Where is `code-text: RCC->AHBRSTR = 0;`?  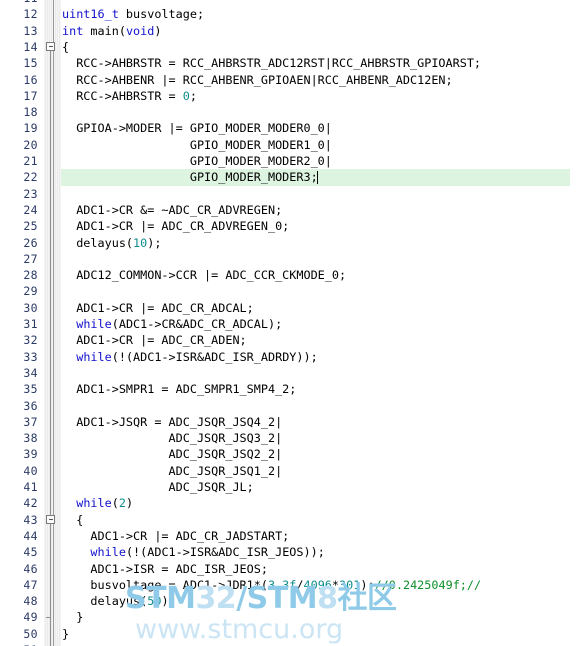 code-text: RCC->AHBRSTR = 0; is located at coordinates (129, 96).